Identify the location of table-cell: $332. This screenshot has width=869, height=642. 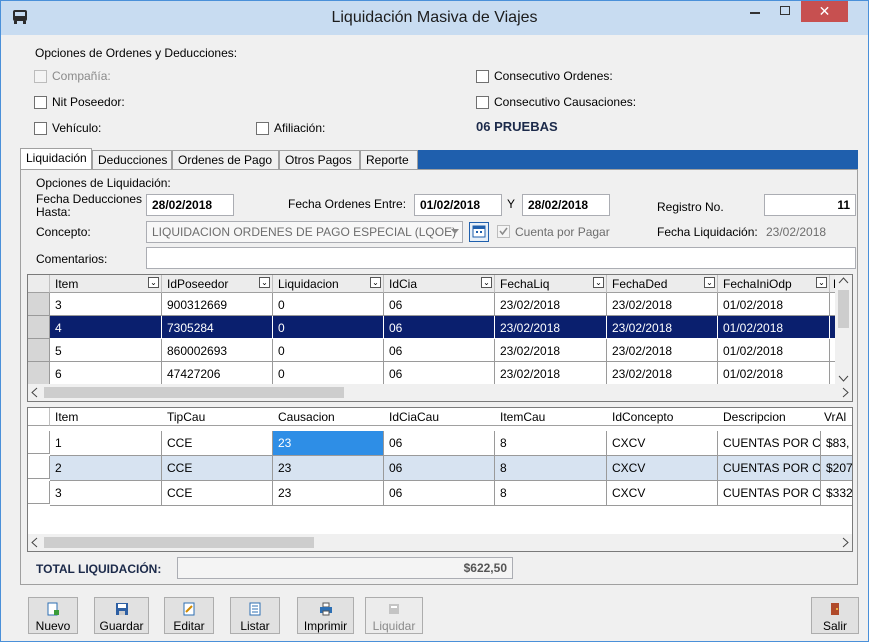
(836, 493).